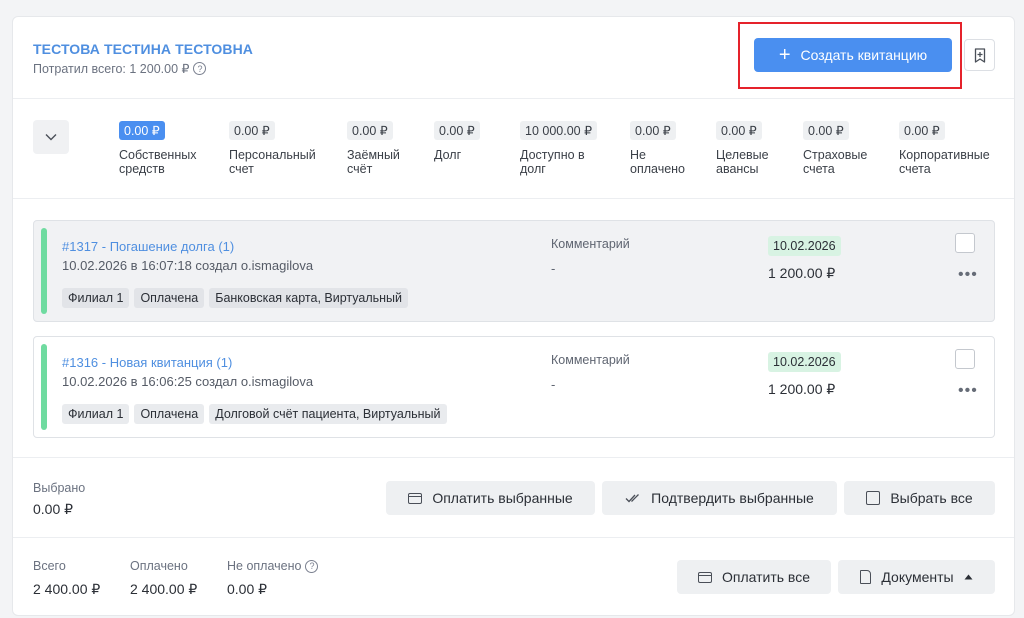  I want to click on create-receipt-label: Создать квитанцию, so click(864, 55).